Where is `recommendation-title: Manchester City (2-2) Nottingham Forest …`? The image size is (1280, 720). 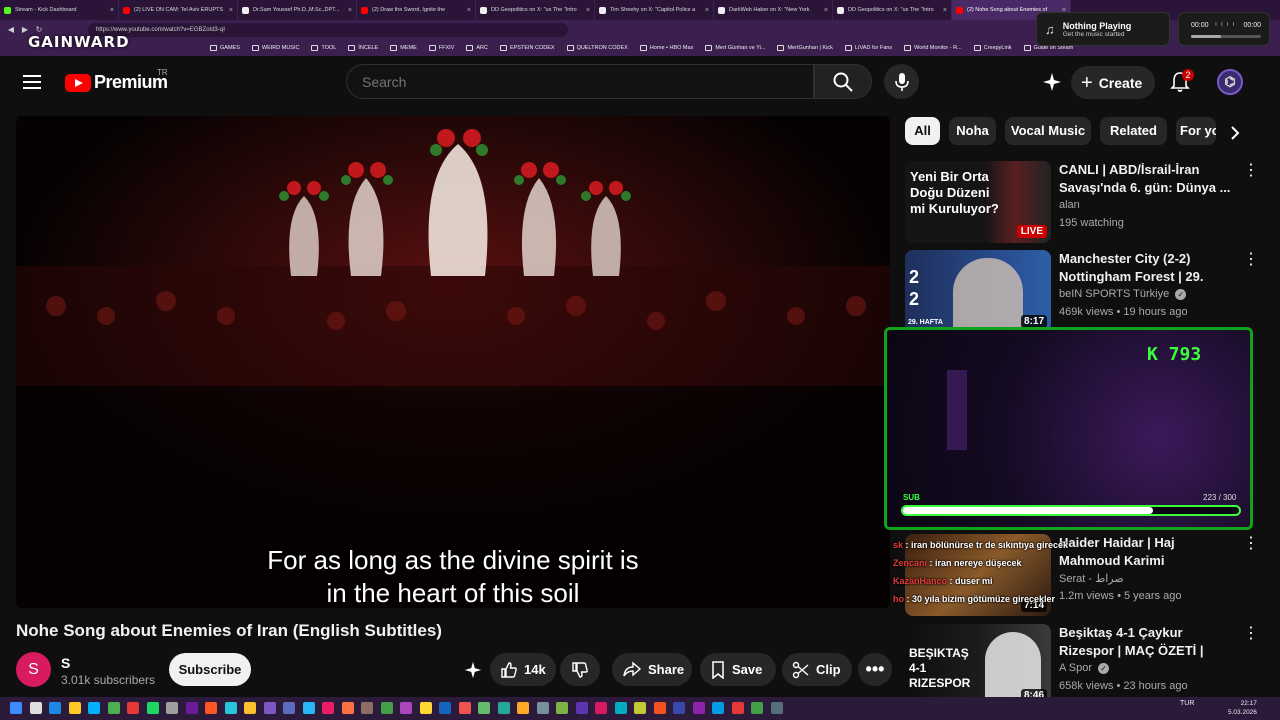
recommendation-title: Manchester City (2-2) Nottingham Forest … is located at coordinates (1146, 268).